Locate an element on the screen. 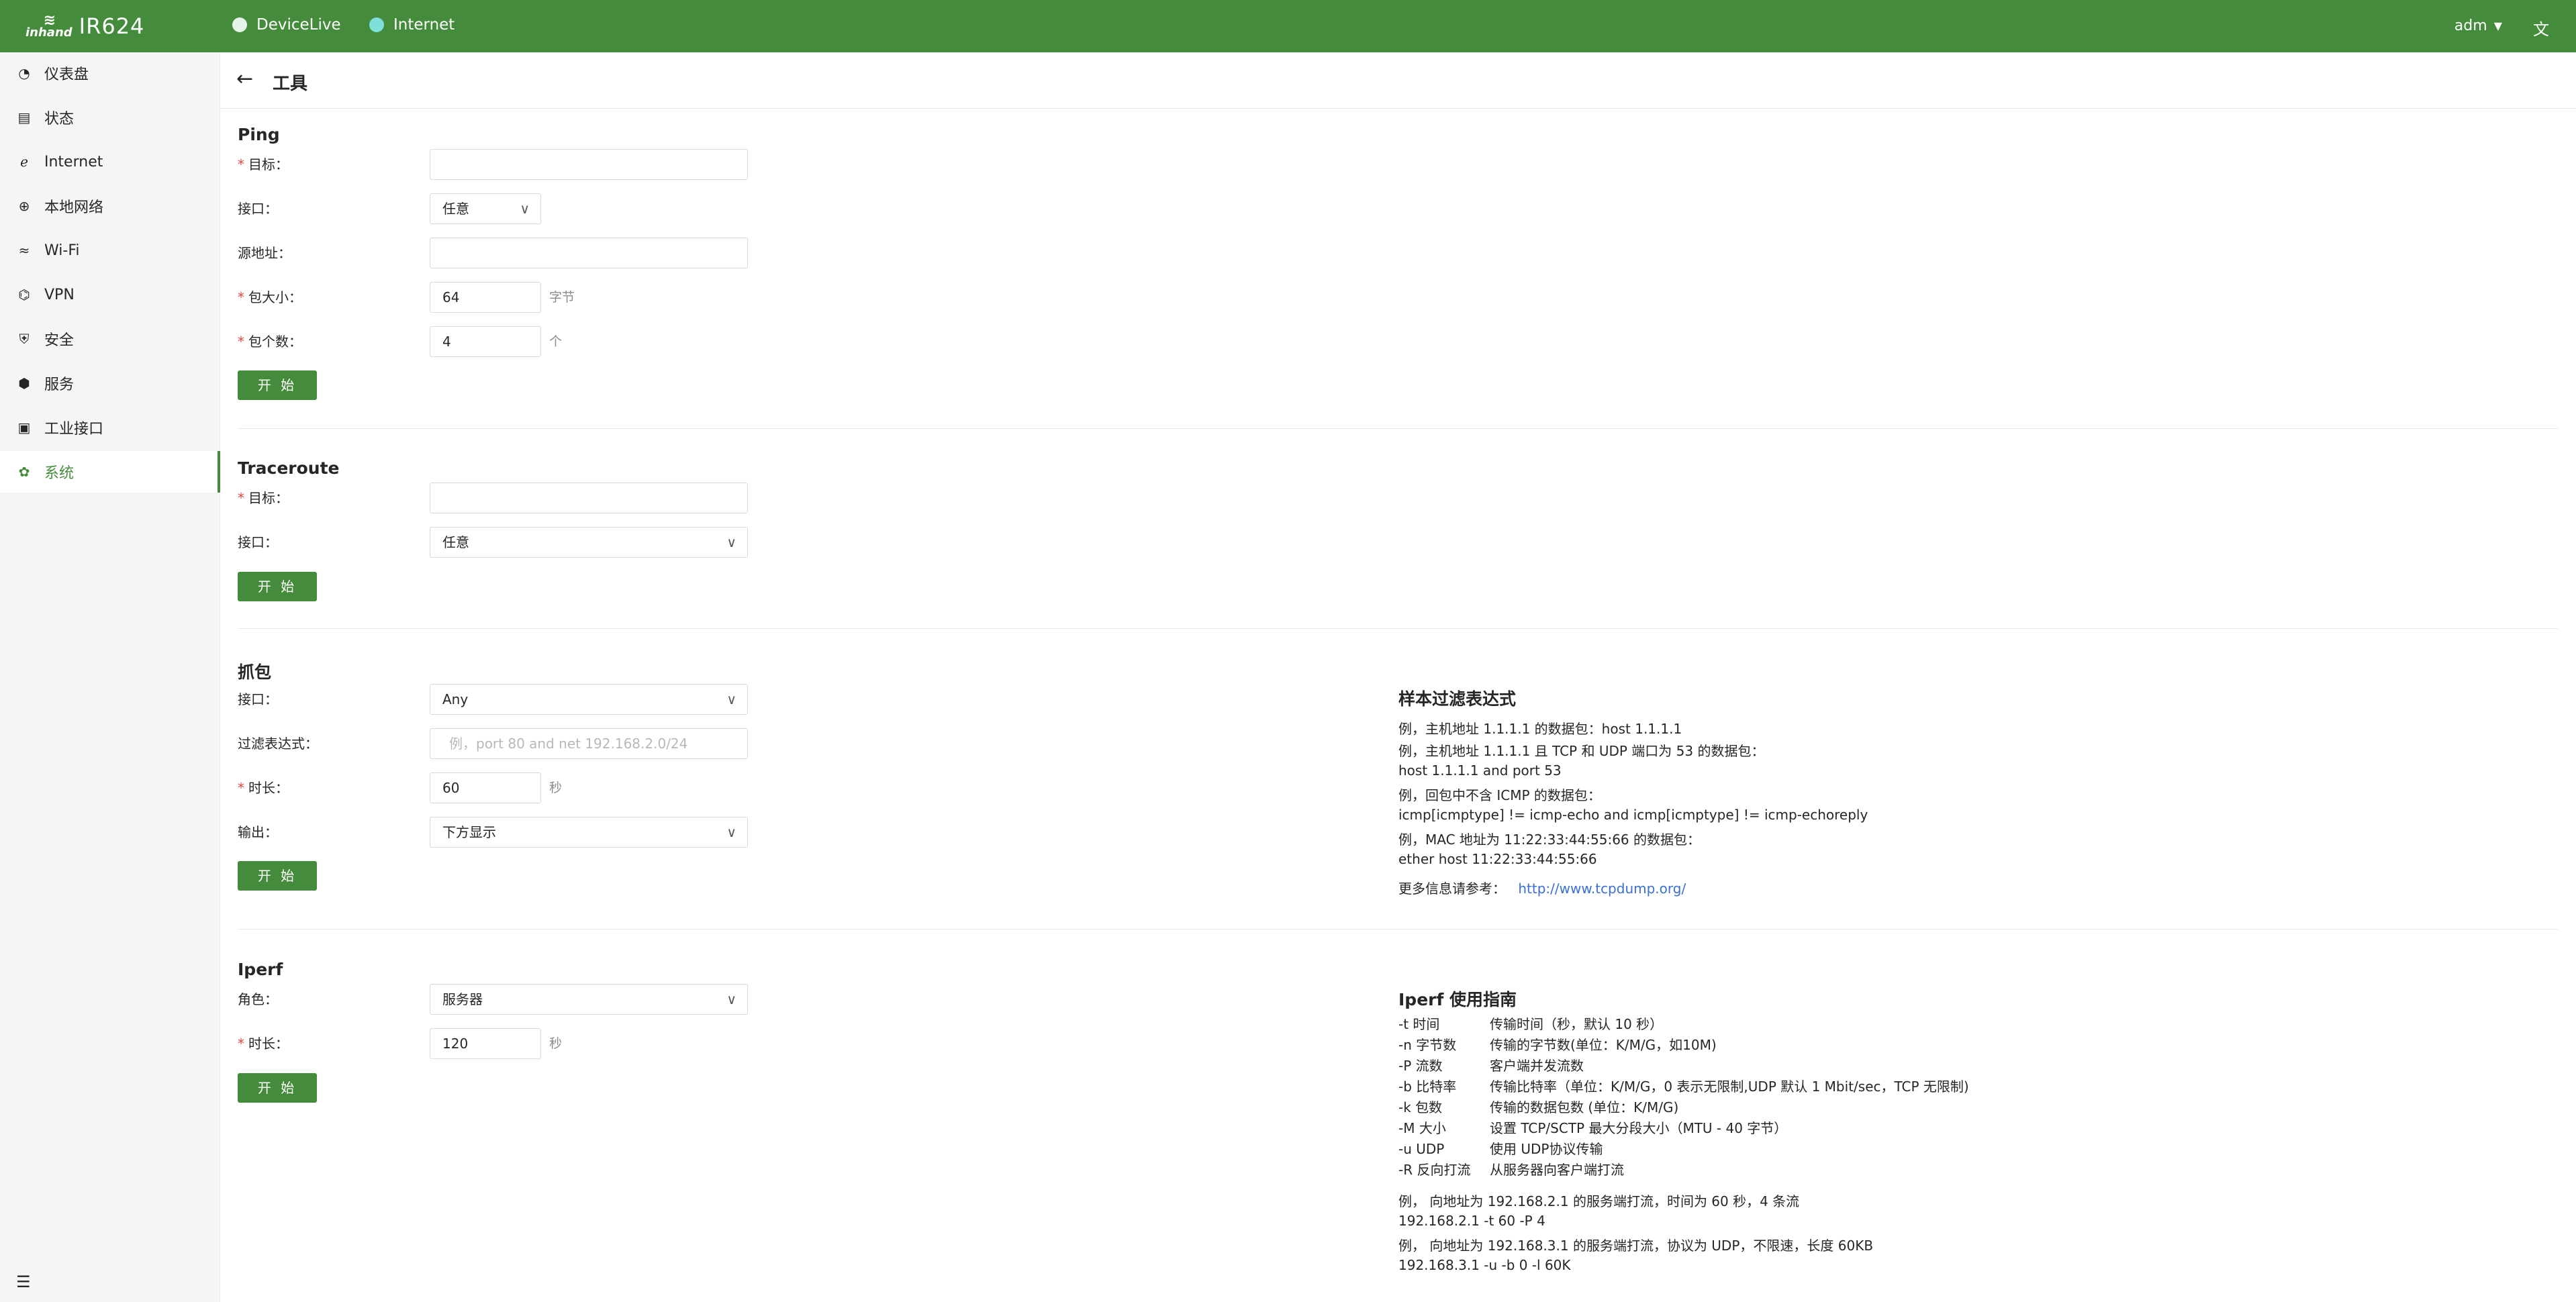 This screenshot has height=1302, width=2576. devicelive-label: DeviceLive is located at coordinates (298, 25).